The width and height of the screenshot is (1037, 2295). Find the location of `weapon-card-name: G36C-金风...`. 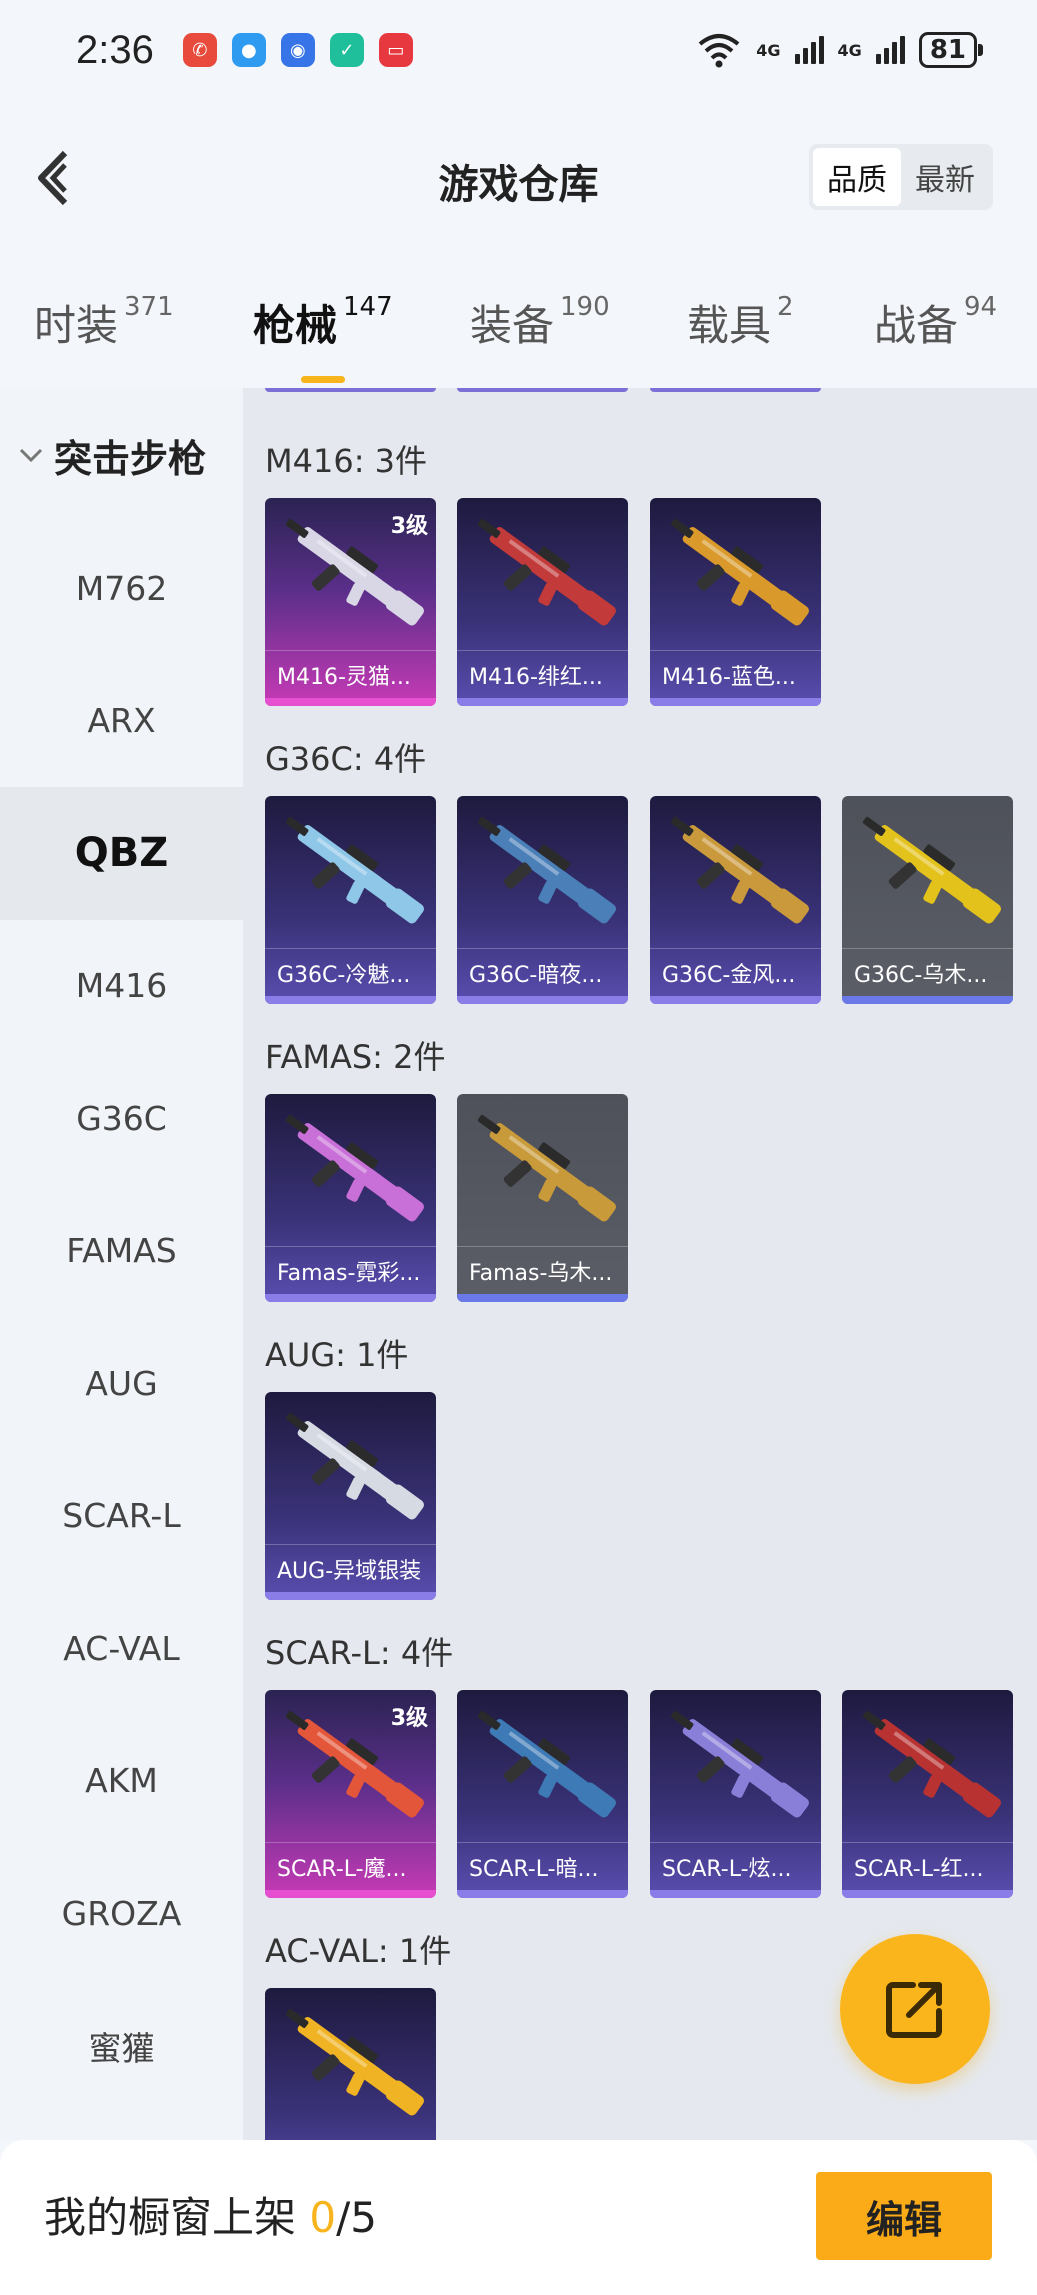

weapon-card-name: G36C-金风... is located at coordinates (735, 972).